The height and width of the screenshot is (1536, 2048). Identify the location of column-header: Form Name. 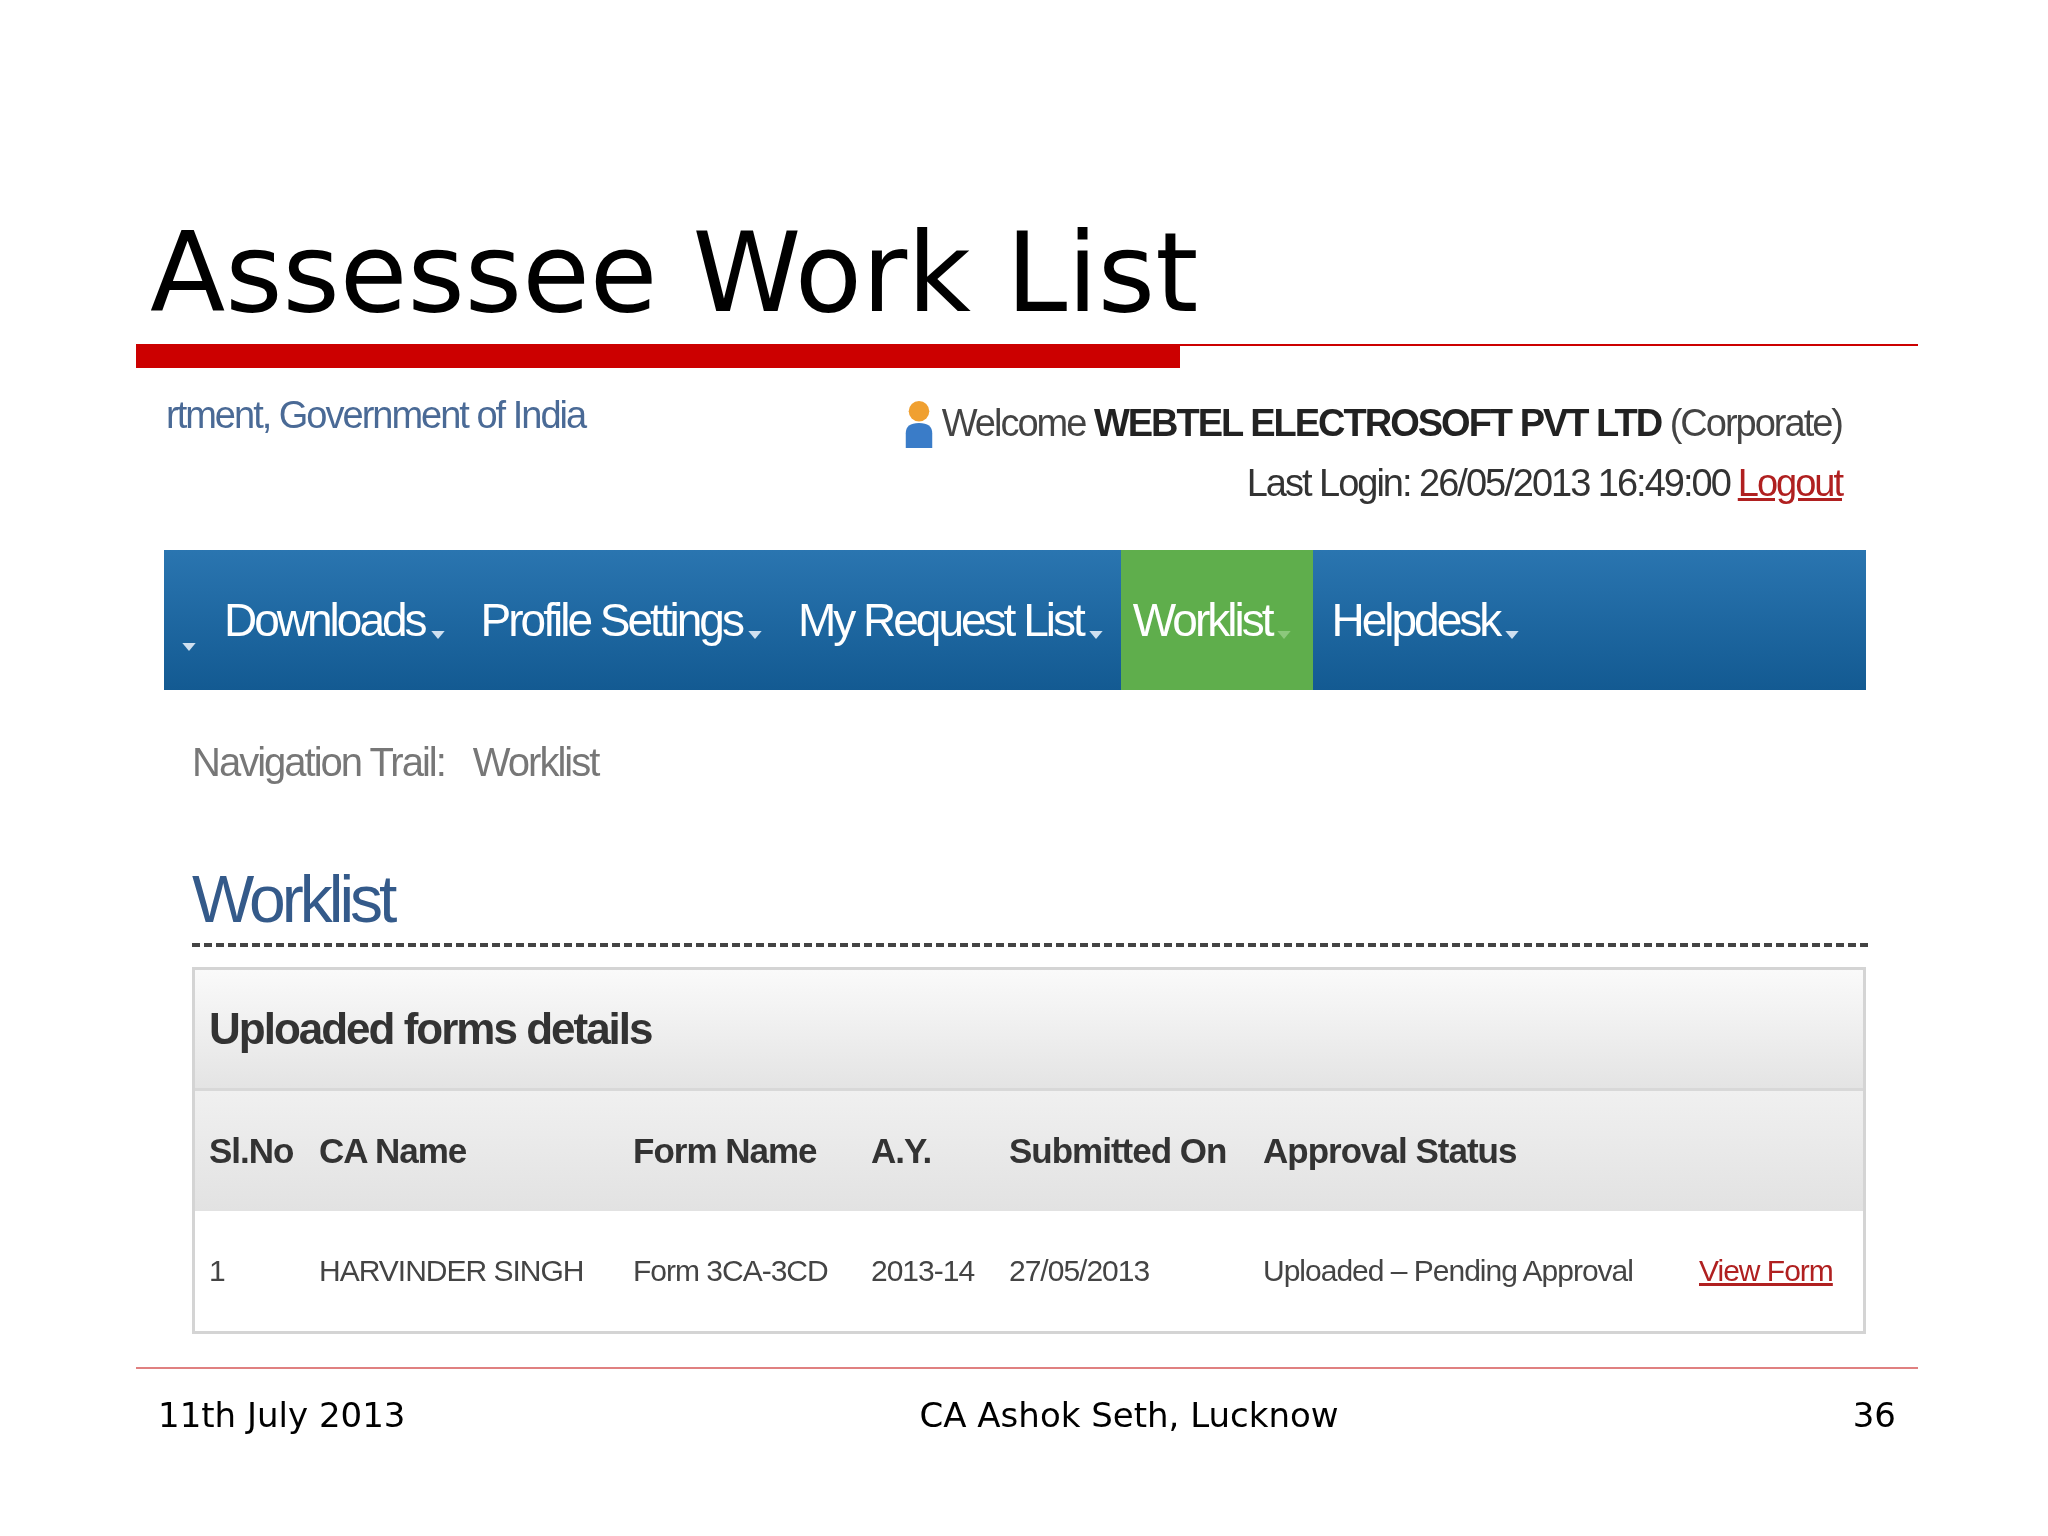
(725, 1151).